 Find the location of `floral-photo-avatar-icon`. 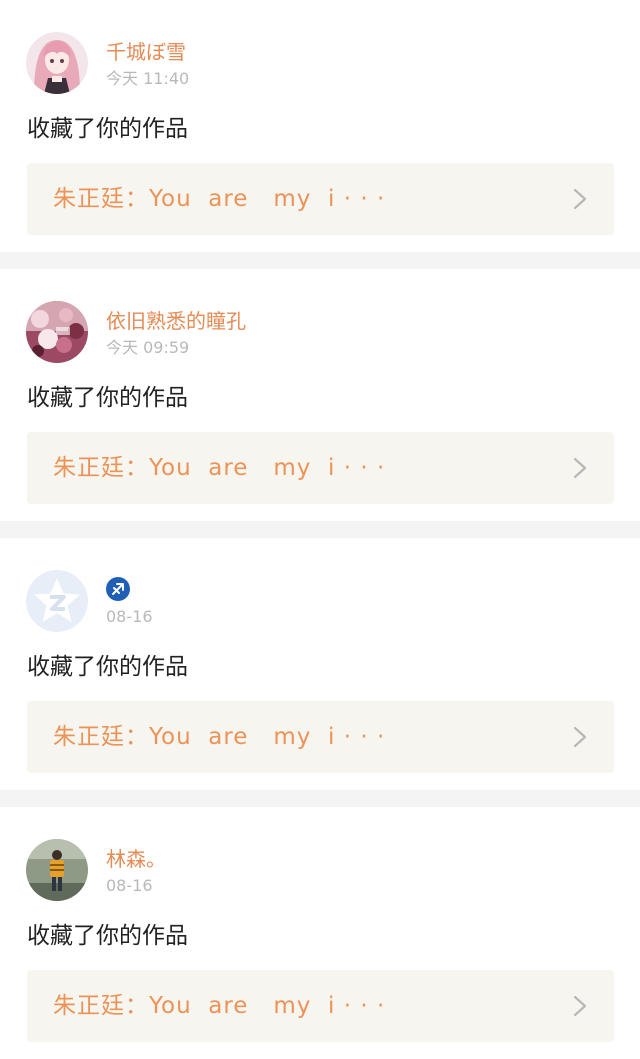

floral-photo-avatar-icon is located at coordinates (57, 332).